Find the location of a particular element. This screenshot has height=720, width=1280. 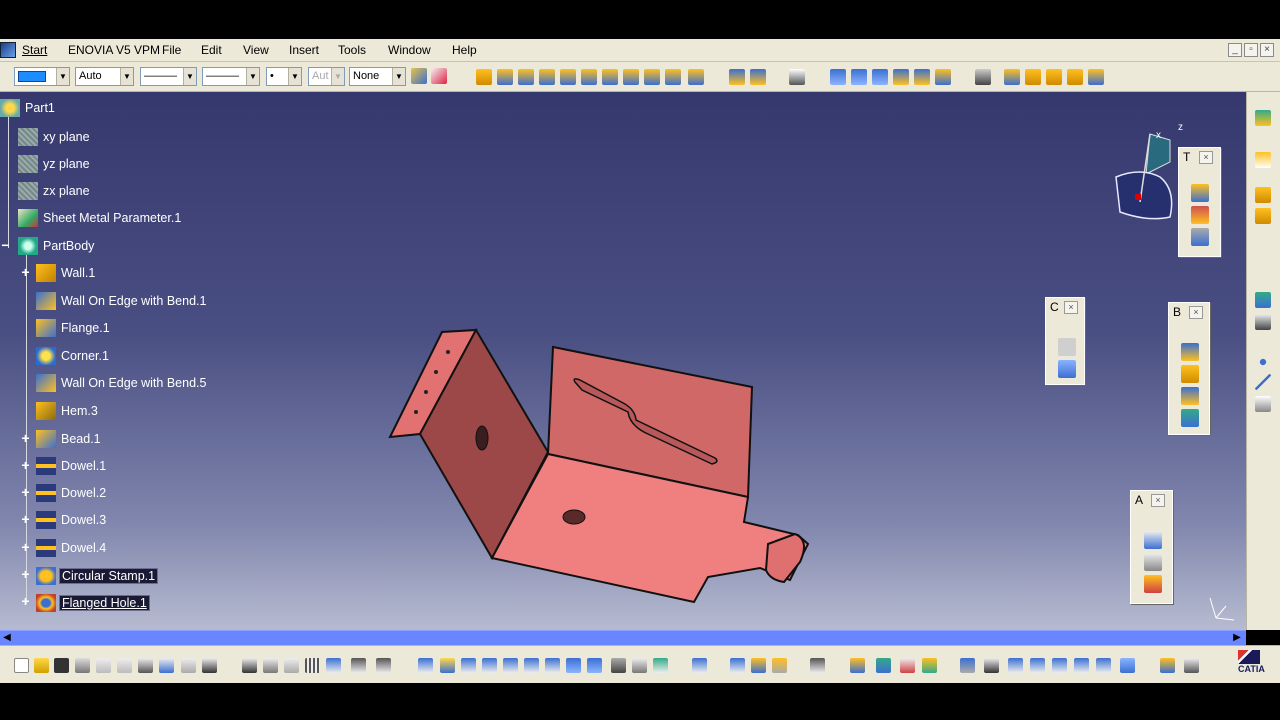

corner-relief-icon is located at coordinates (880, 77).